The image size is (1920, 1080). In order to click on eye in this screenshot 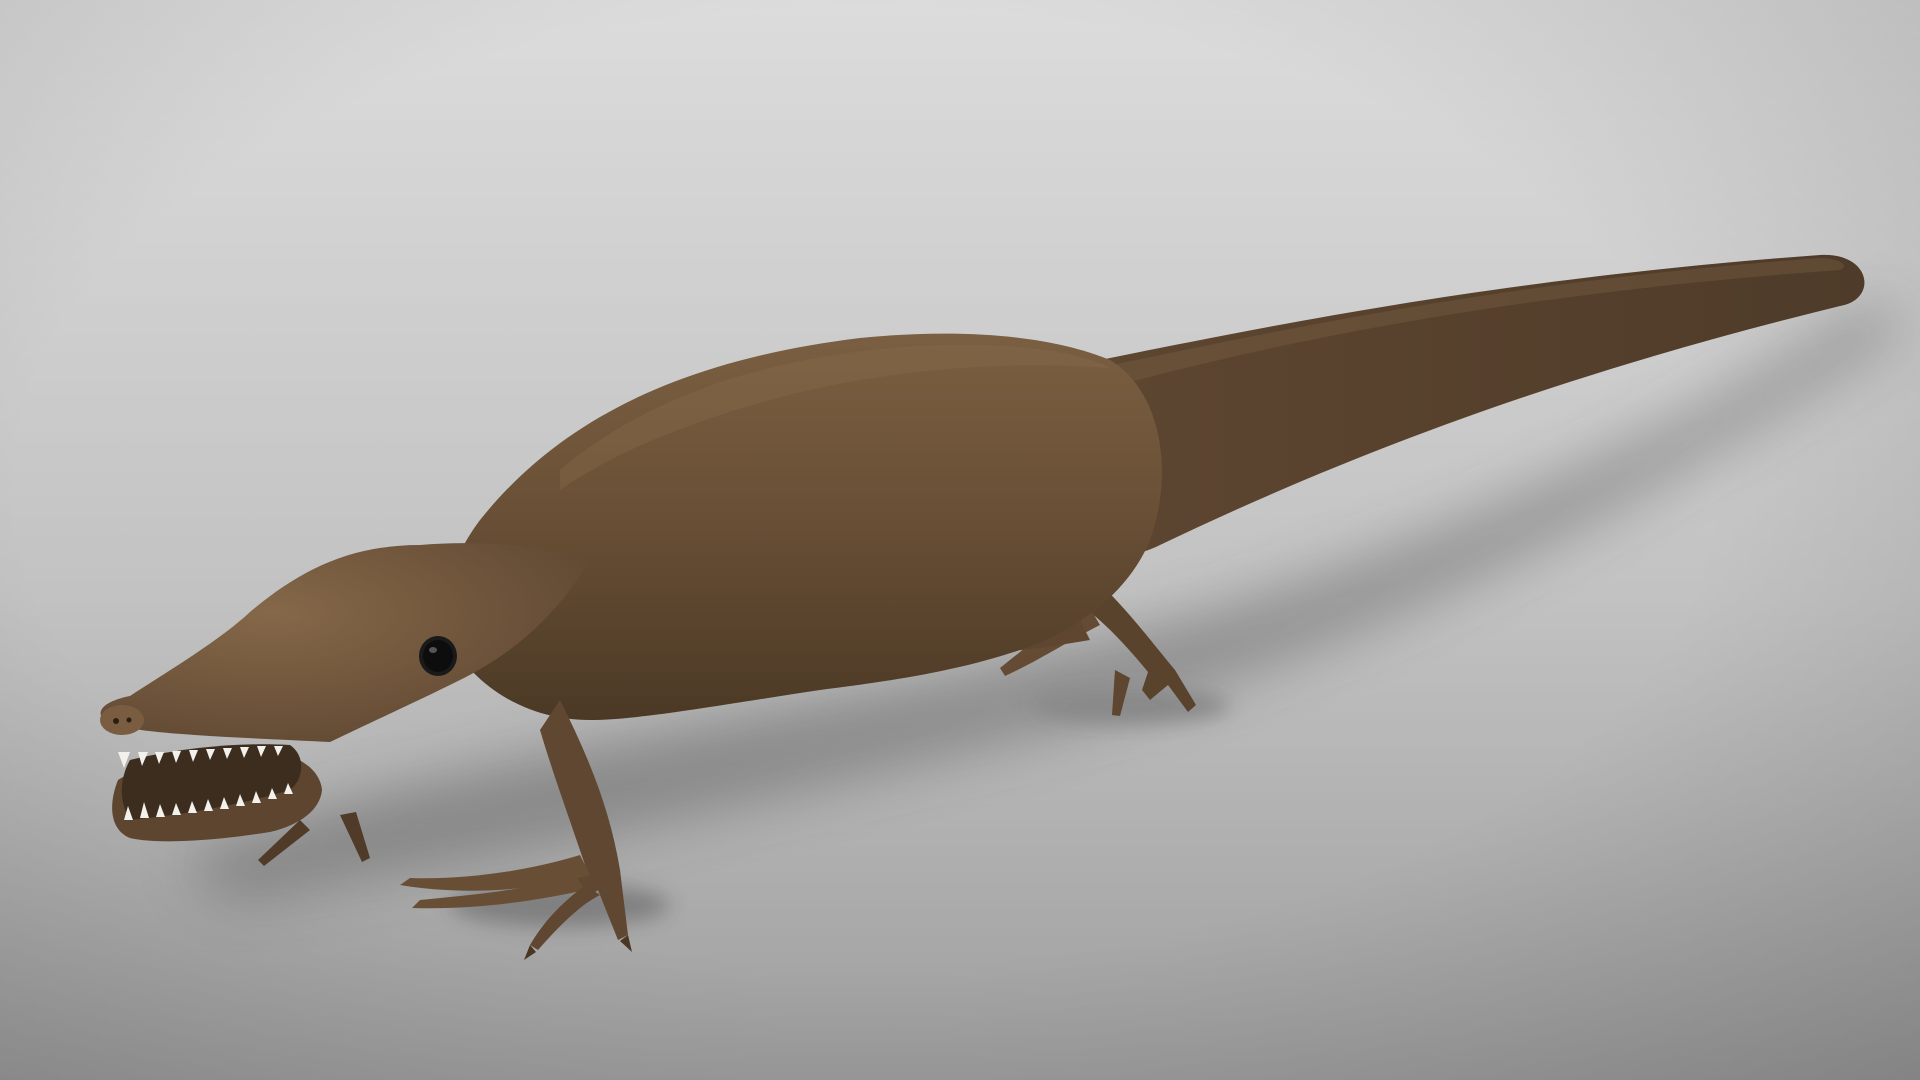, I will do `click(438, 656)`.